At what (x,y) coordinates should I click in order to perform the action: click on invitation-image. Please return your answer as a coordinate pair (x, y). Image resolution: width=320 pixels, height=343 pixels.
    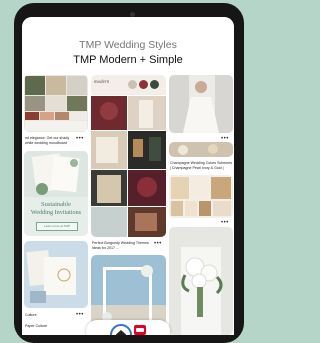
    Looking at the image, I should click on (56, 174).